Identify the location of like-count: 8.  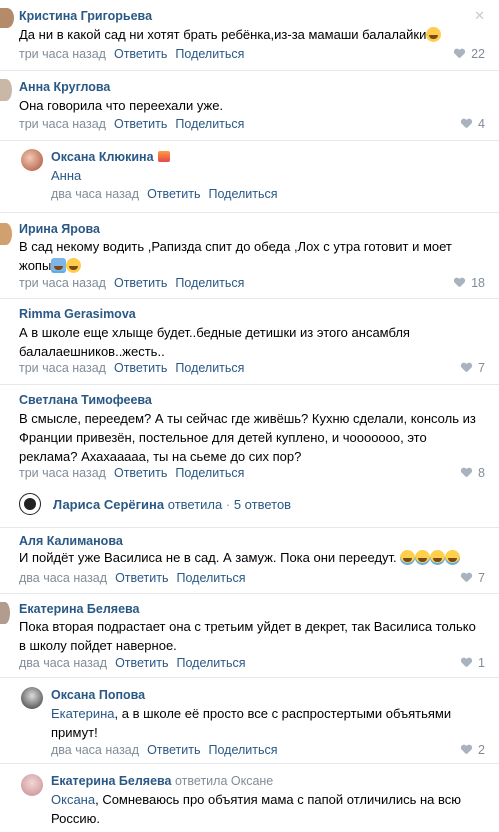
(481, 473).